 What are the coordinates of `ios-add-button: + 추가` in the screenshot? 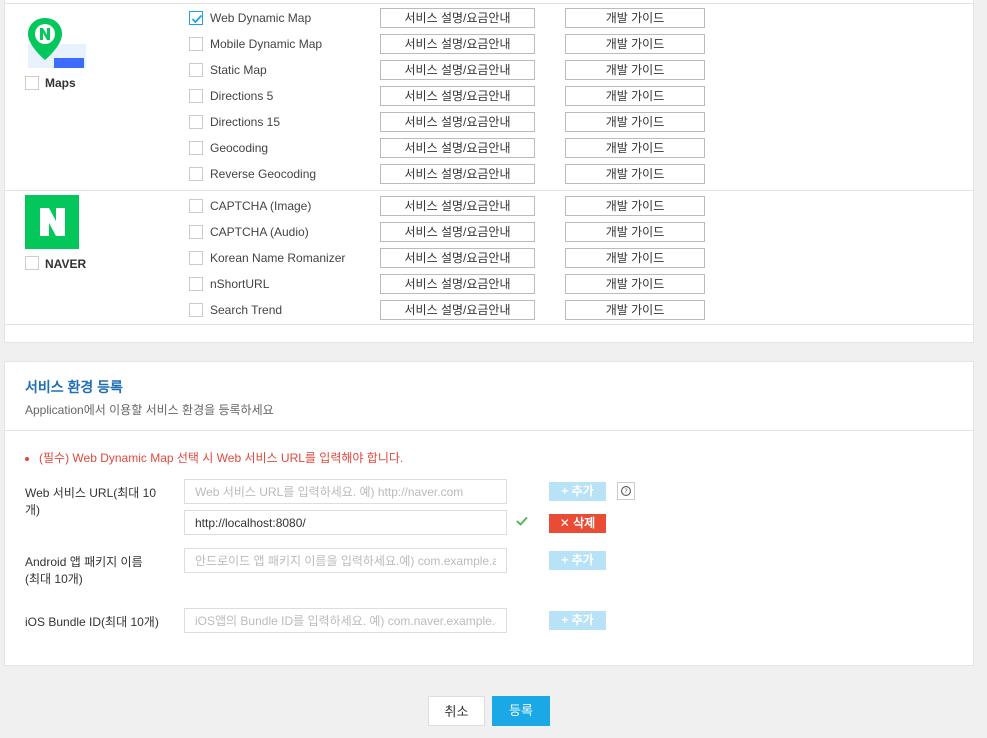 It's located at (577, 620).